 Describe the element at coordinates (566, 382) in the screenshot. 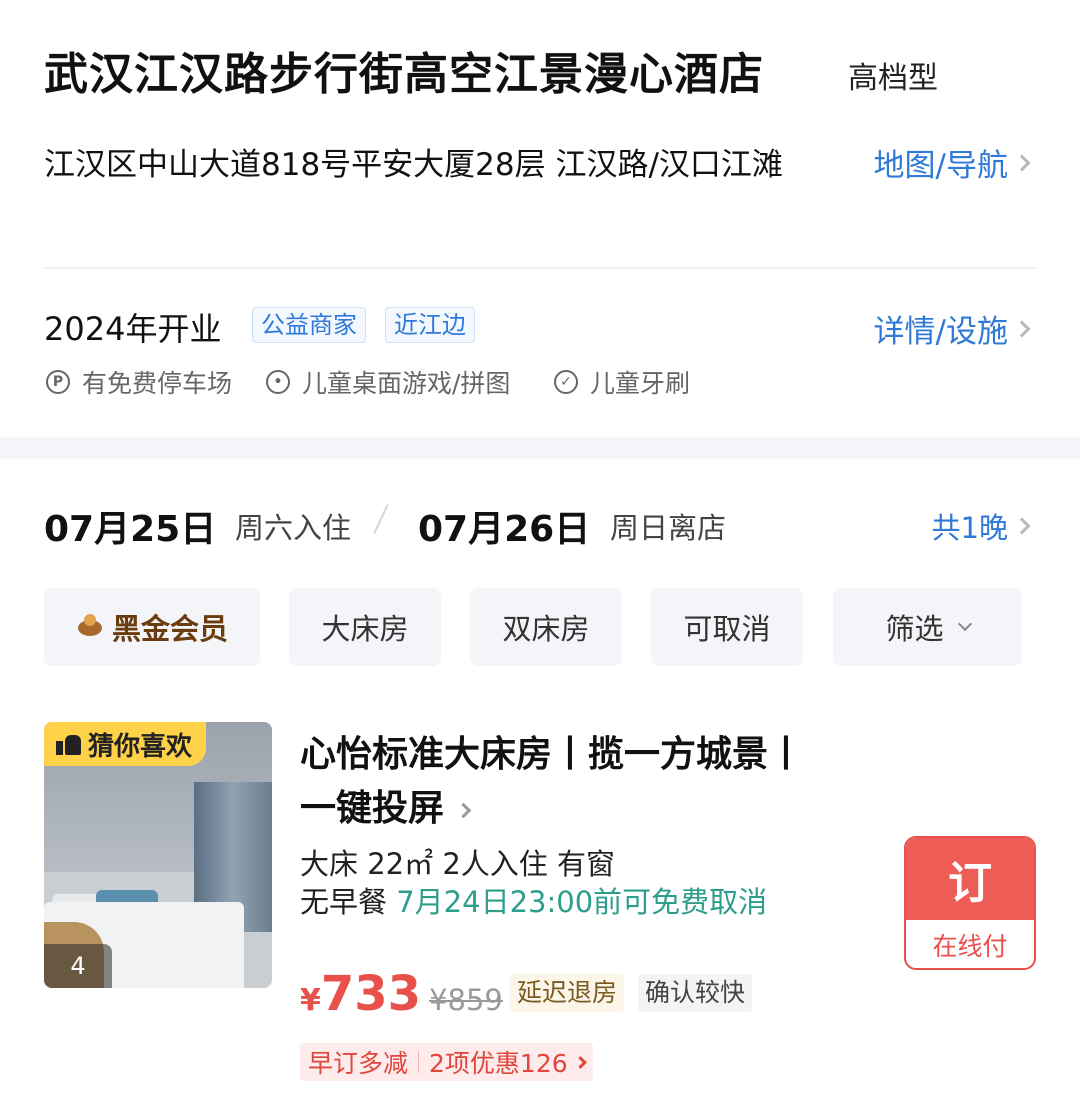

I see `check-circle-icon: ✓` at that location.